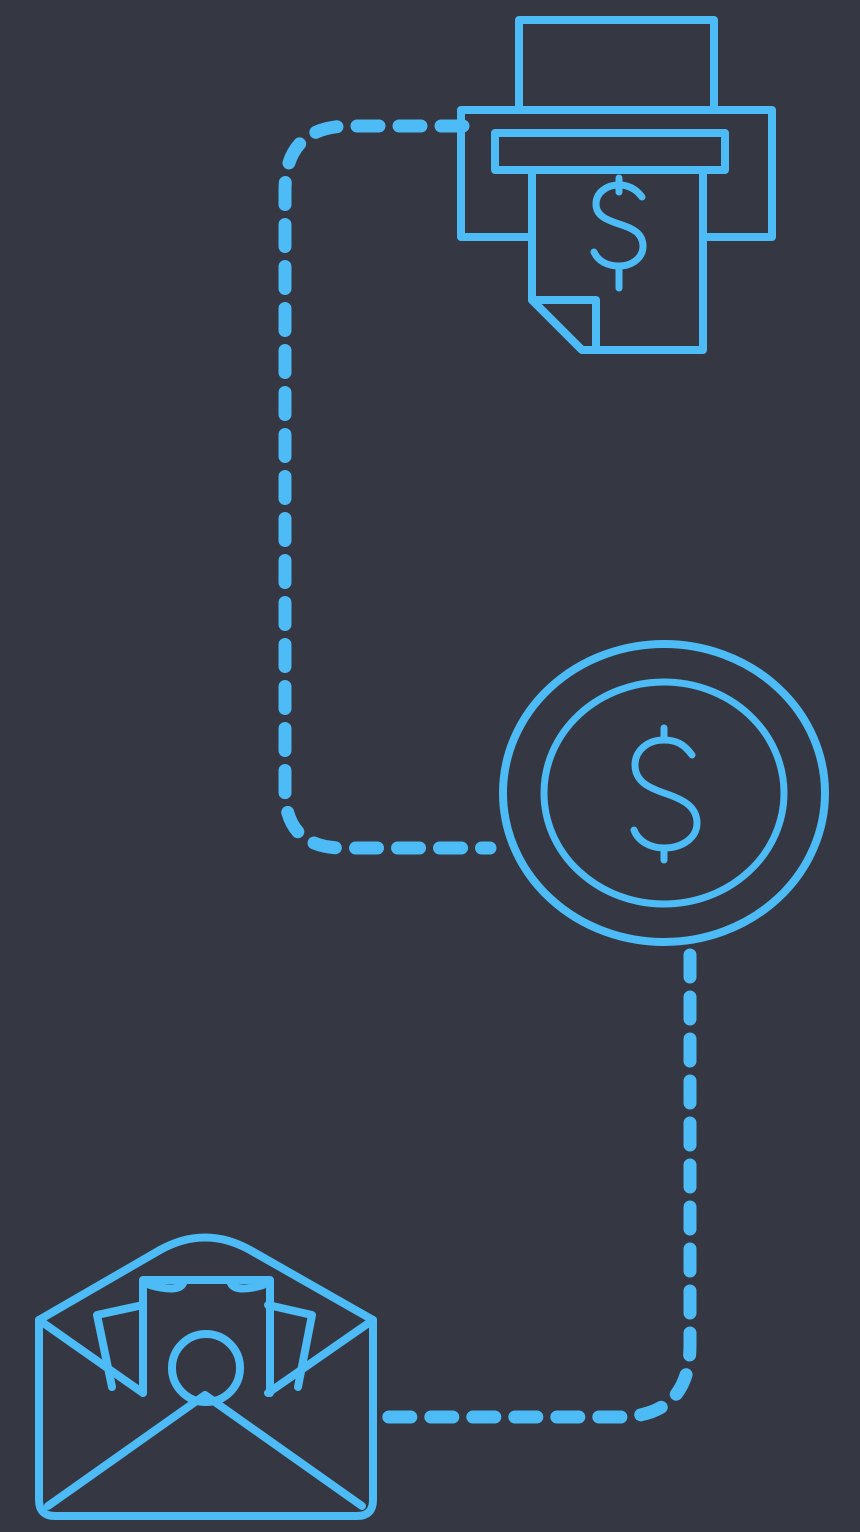  I want to click on printer-money-icon, so click(616, 185).